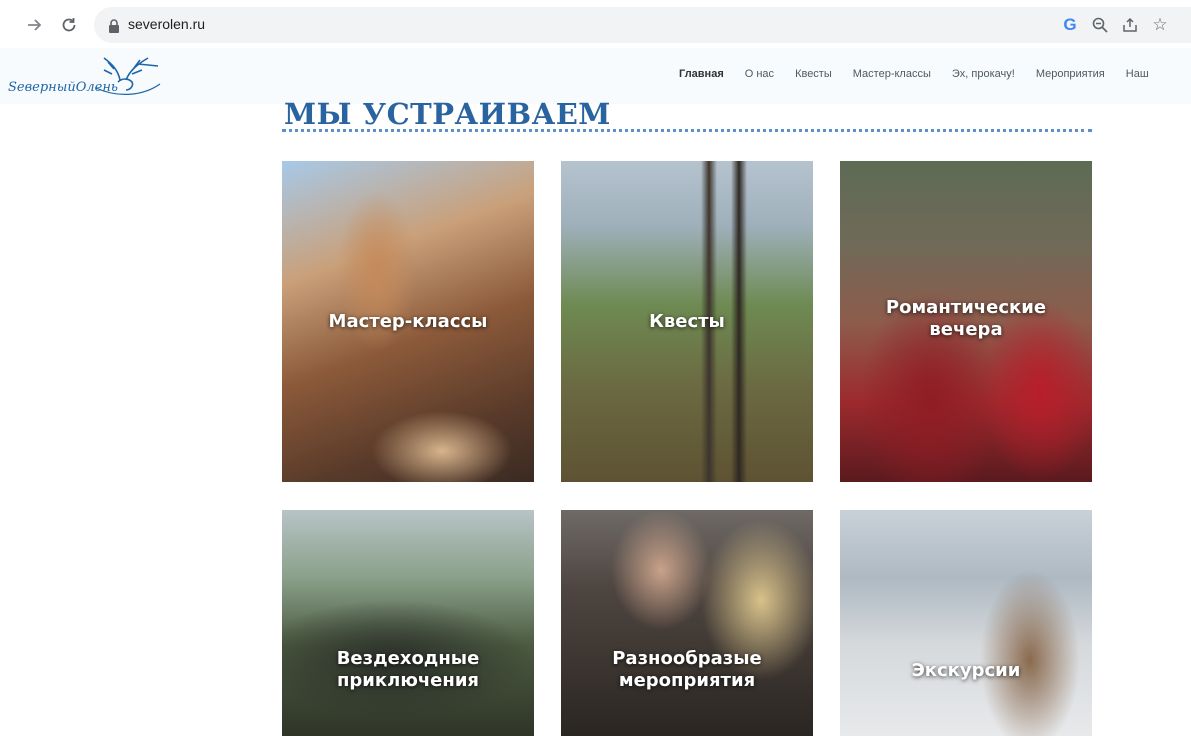 The image size is (1191, 736). What do you see at coordinates (687, 669) in the screenshot?
I see `card-label: Разнообразые мероприятия` at bounding box center [687, 669].